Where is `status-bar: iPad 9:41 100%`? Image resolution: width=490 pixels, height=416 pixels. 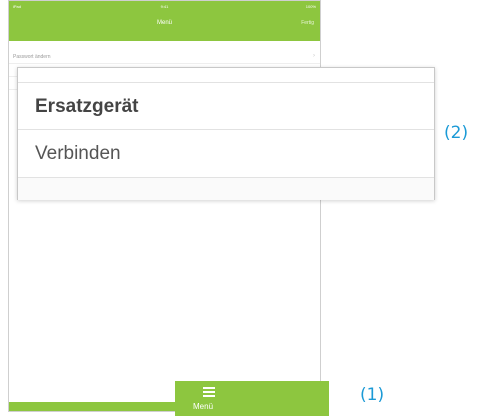 status-bar: iPad 9:41 100% is located at coordinates (164, 7).